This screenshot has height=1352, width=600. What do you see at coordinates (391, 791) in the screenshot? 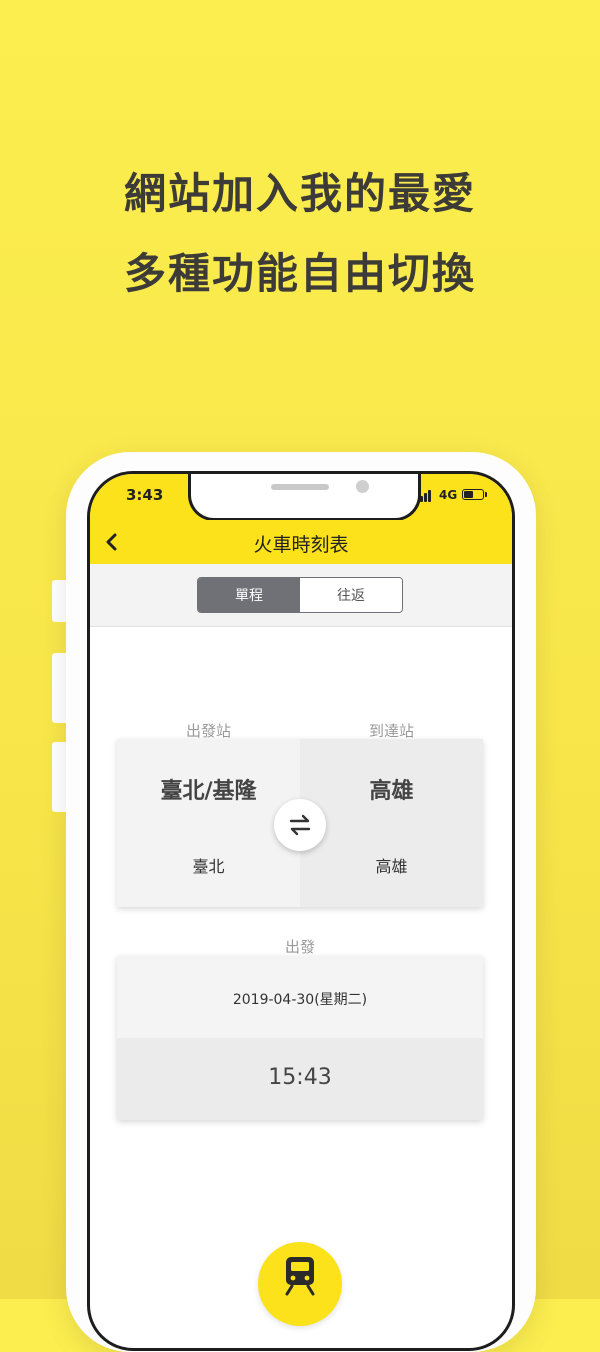
I see `arrival-region: 高雄` at bounding box center [391, 791].